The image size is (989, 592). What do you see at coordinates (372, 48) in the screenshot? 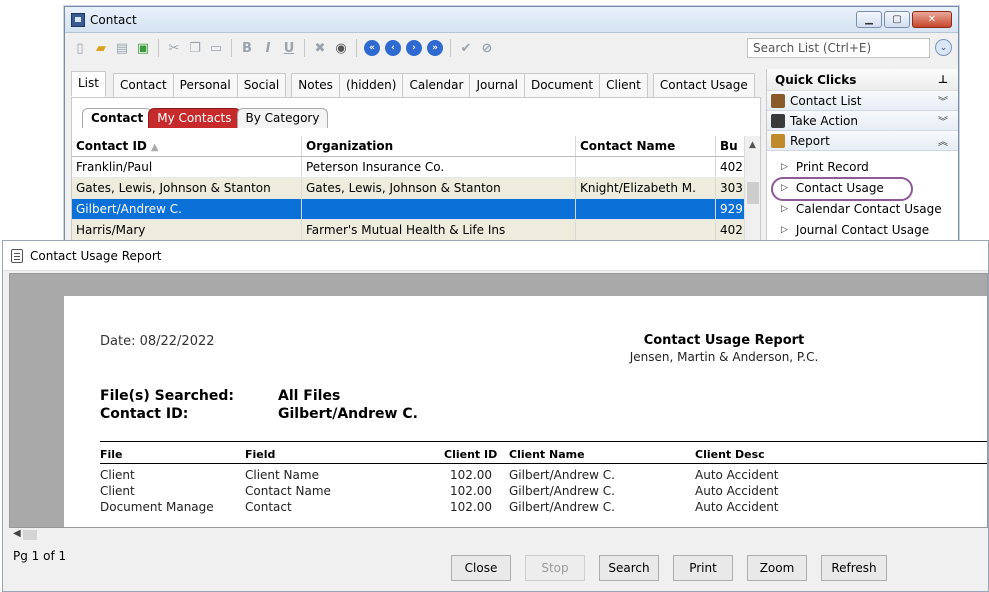
I see `first-record-icon: «` at bounding box center [372, 48].